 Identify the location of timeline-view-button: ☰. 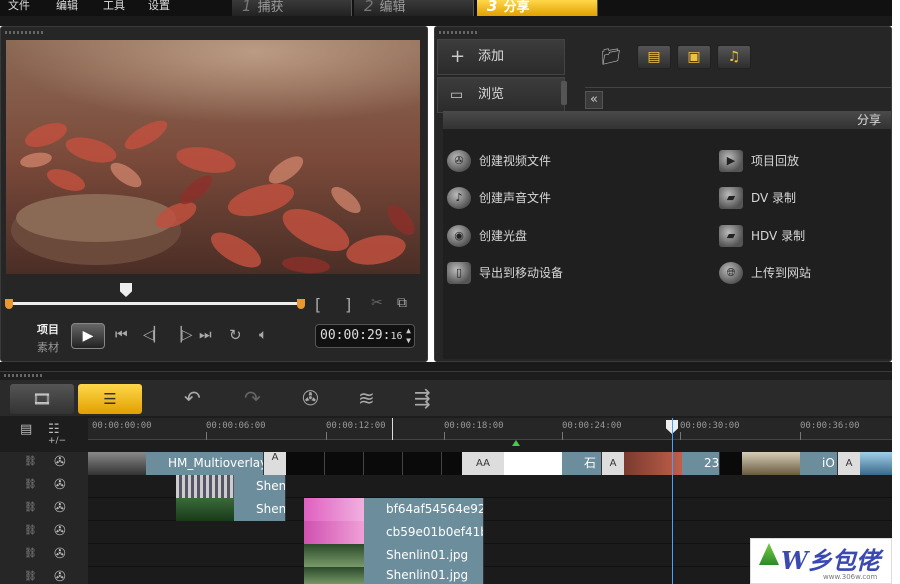
(110, 399).